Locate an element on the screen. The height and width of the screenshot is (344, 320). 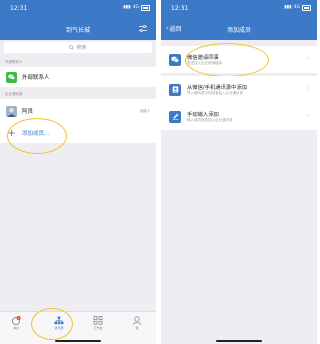
external-contacts-label: 外部联系人 is located at coordinates (36, 78).